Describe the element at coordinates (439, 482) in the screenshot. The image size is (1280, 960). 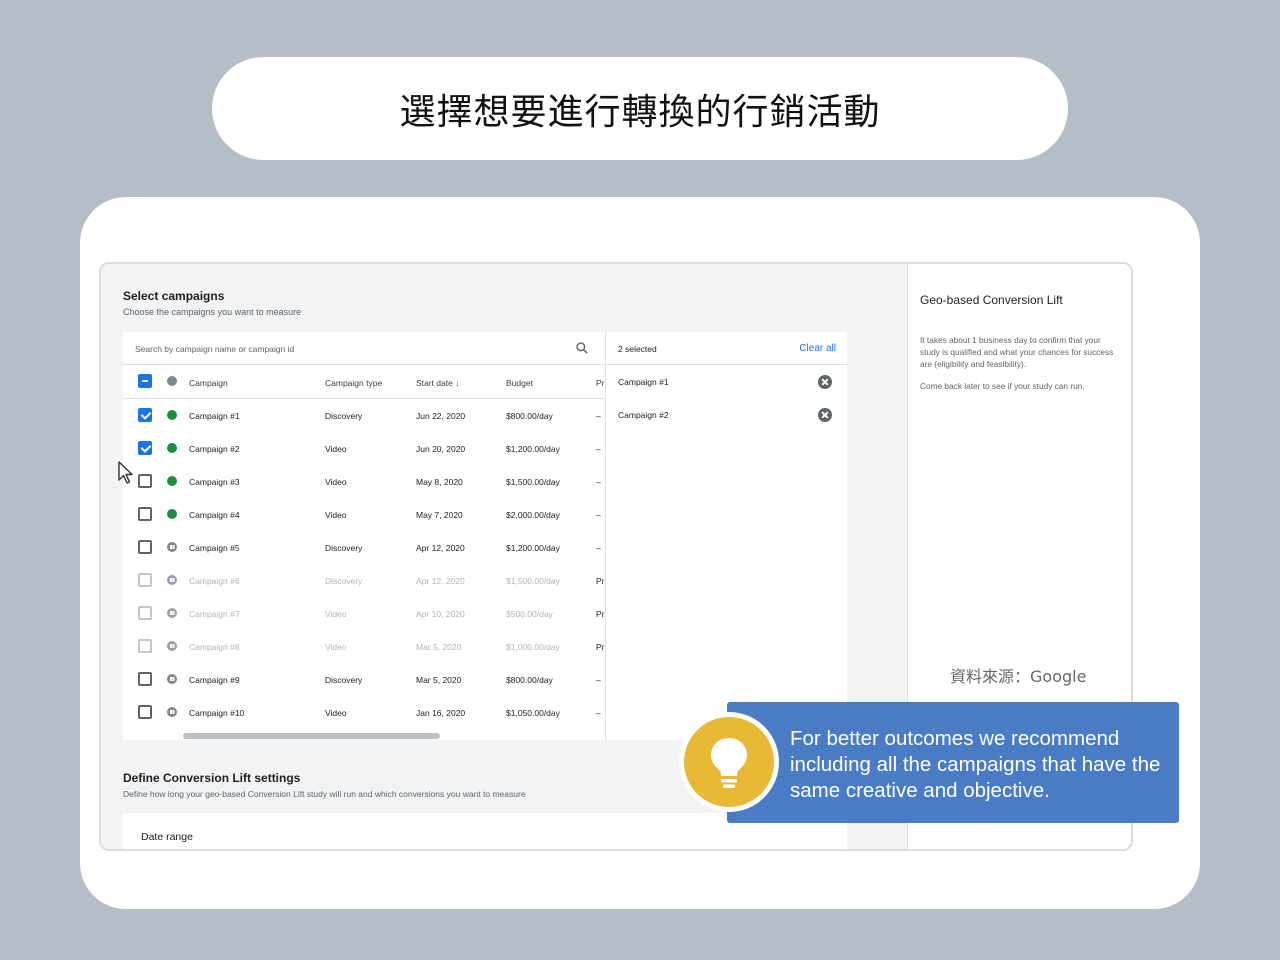
I see `start-date: May 8, 2020` at that location.